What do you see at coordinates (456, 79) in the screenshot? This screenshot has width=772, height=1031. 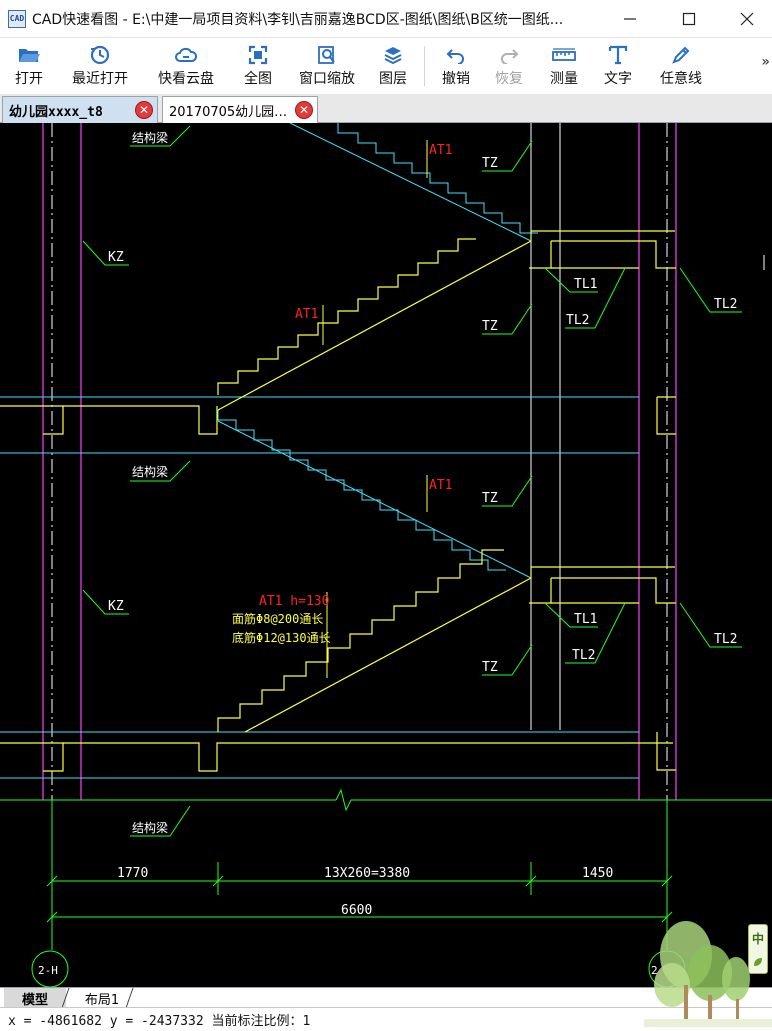 I see `undo-label: 撤销` at bounding box center [456, 79].